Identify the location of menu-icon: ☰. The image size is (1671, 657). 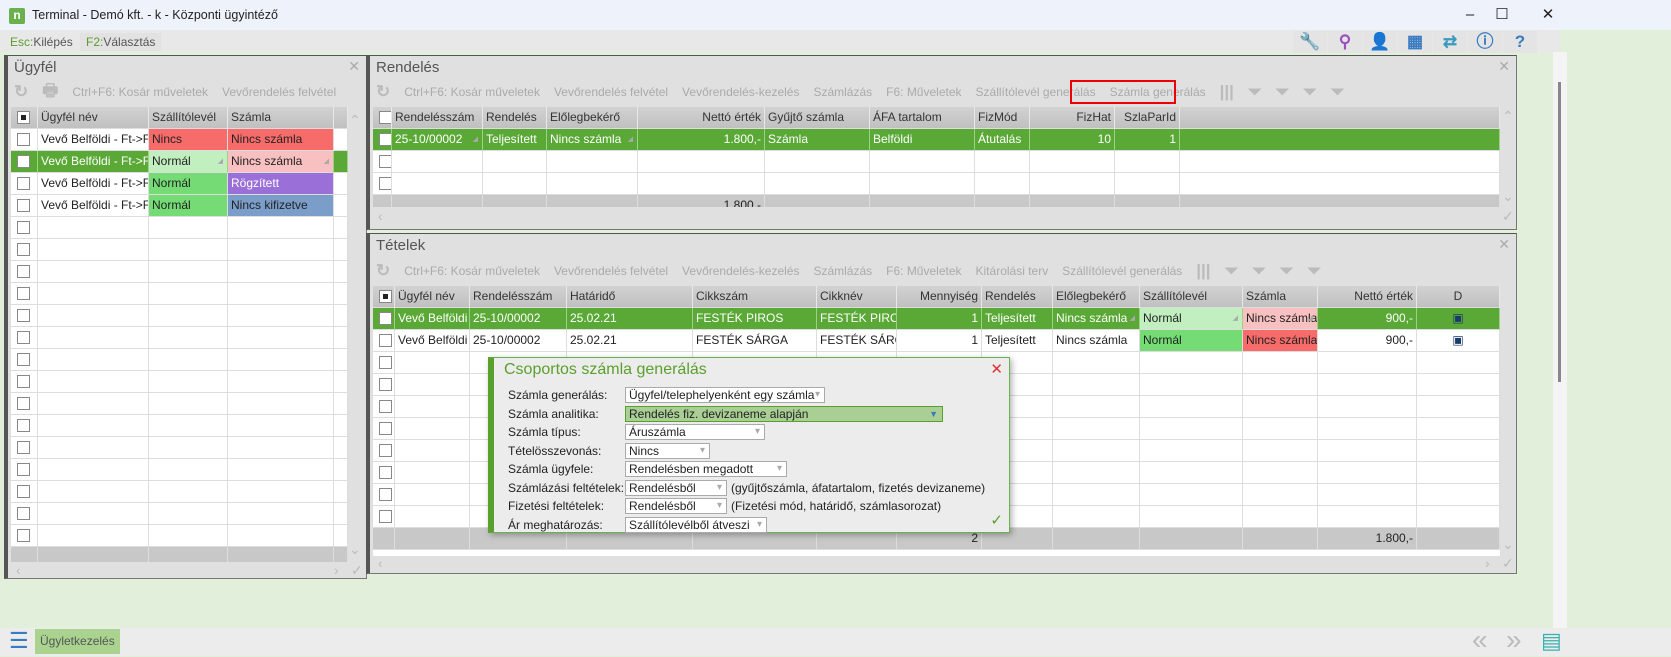
(19, 641).